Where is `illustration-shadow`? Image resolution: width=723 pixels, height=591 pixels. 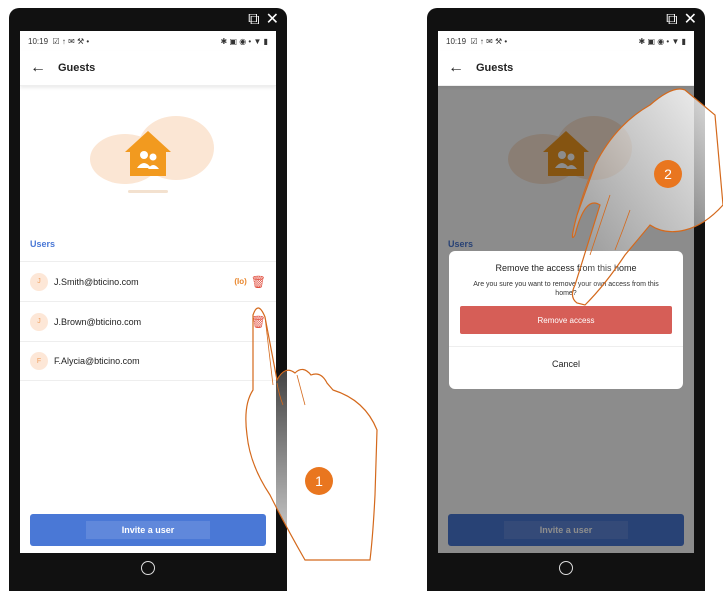
illustration-shadow is located at coordinates (148, 191).